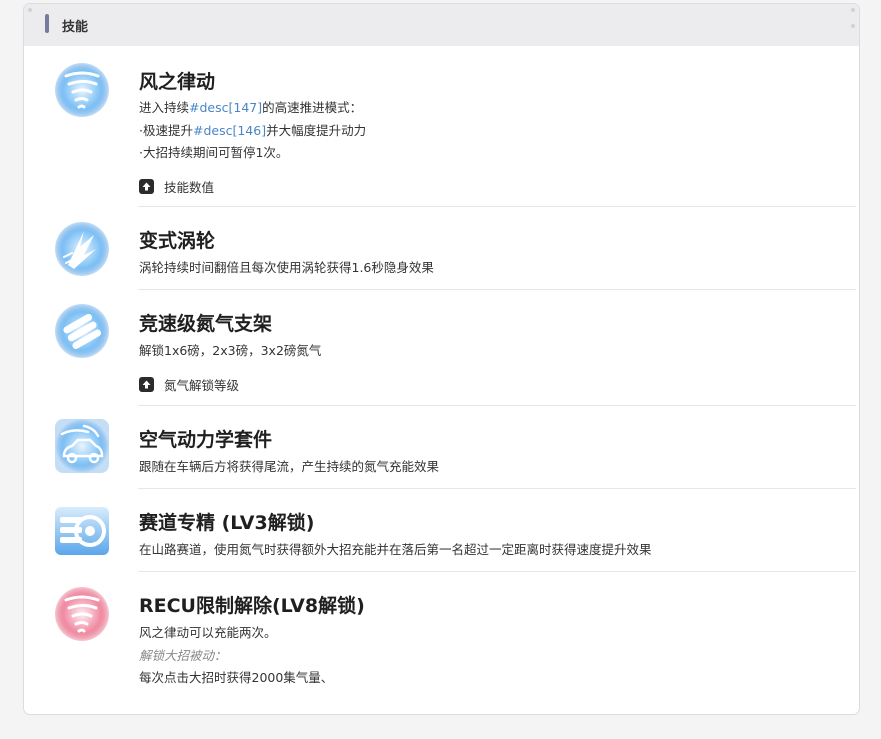 The height and width of the screenshot is (739, 881). What do you see at coordinates (206, 324) in the screenshot?
I see `skill-title: 竞速级氮气支架` at bounding box center [206, 324].